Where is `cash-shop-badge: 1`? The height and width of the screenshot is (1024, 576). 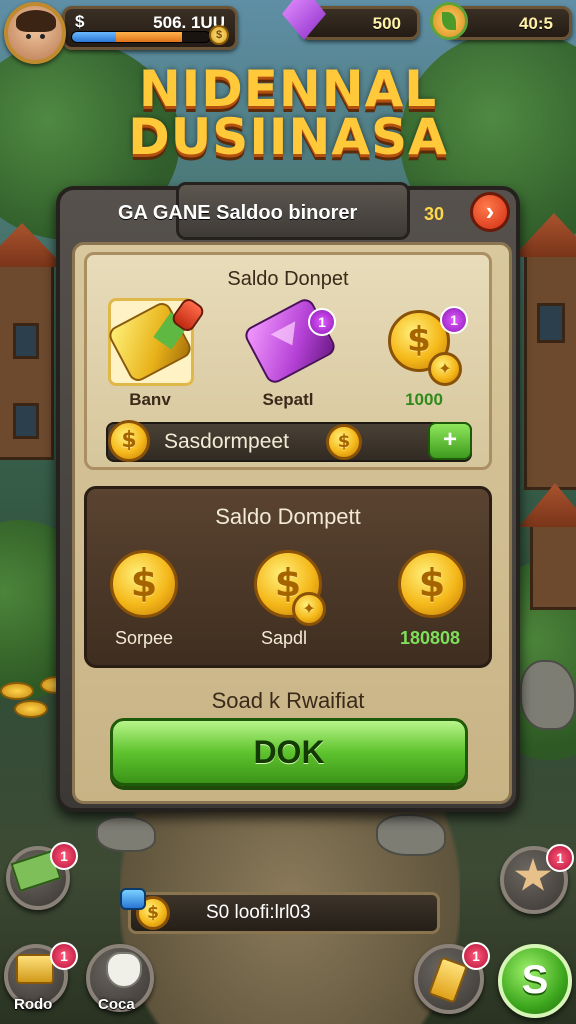 cash-shop-badge: 1 is located at coordinates (64, 856).